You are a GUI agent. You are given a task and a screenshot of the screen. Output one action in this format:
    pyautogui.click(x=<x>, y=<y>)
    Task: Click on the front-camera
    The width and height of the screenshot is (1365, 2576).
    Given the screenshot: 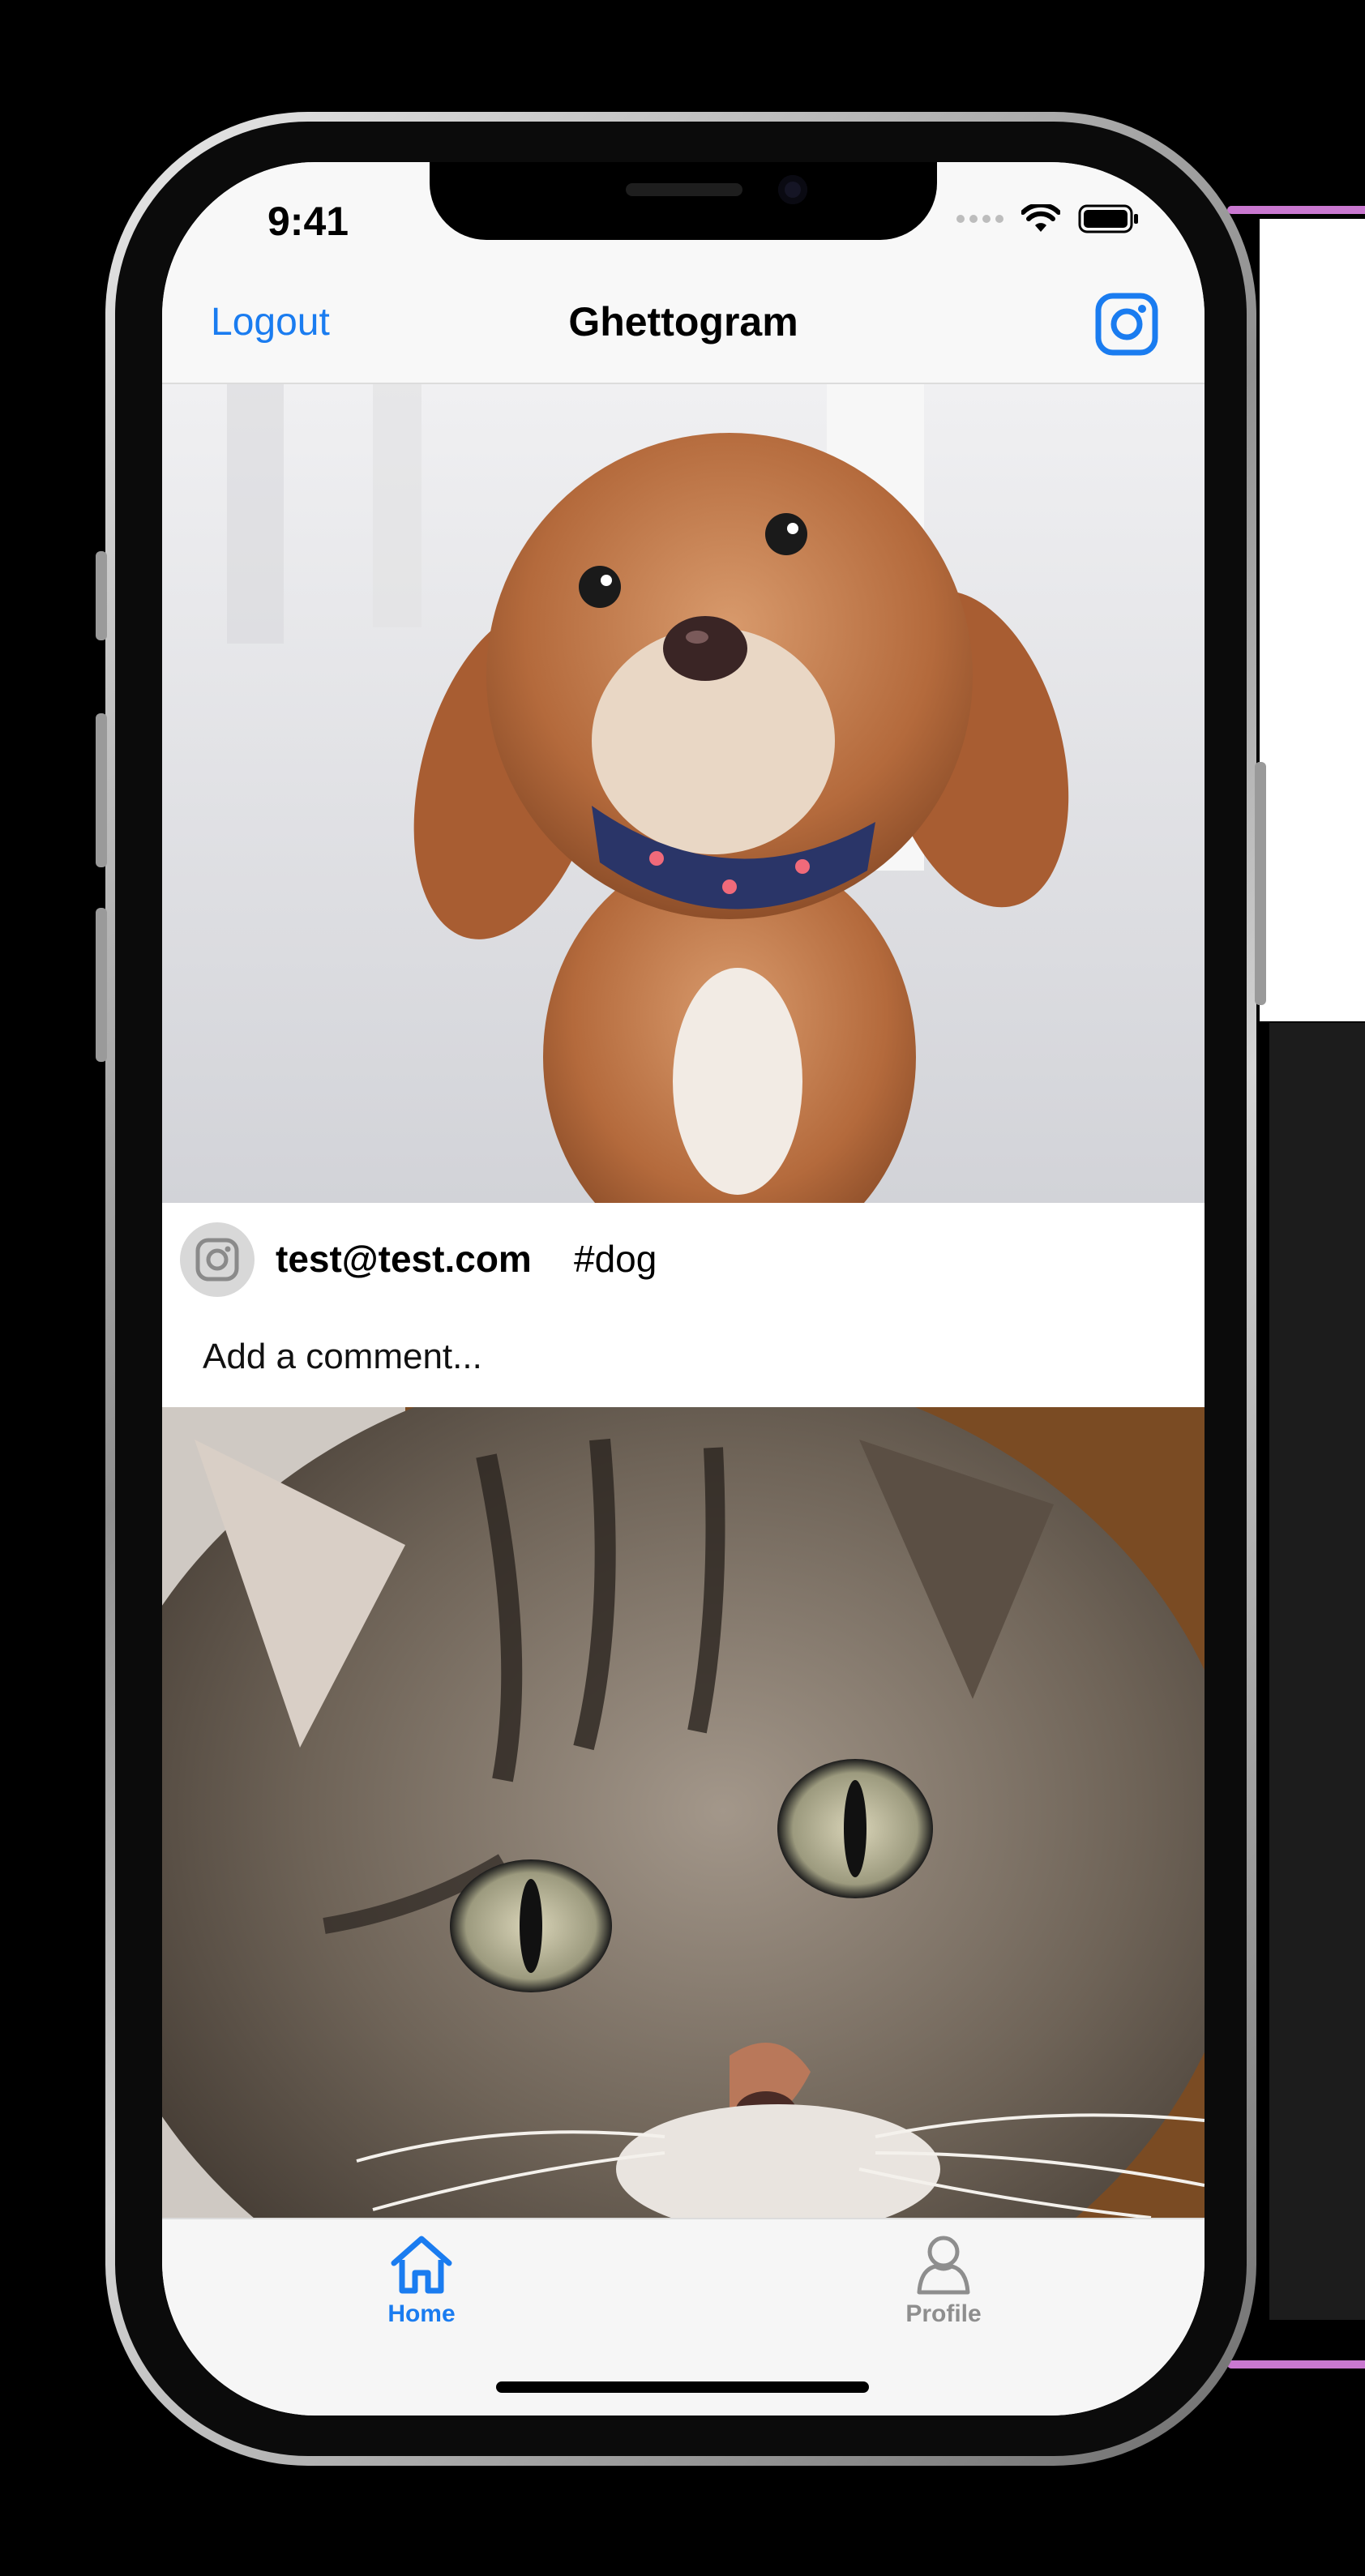 What is the action you would take?
    pyautogui.click(x=792, y=189)
    